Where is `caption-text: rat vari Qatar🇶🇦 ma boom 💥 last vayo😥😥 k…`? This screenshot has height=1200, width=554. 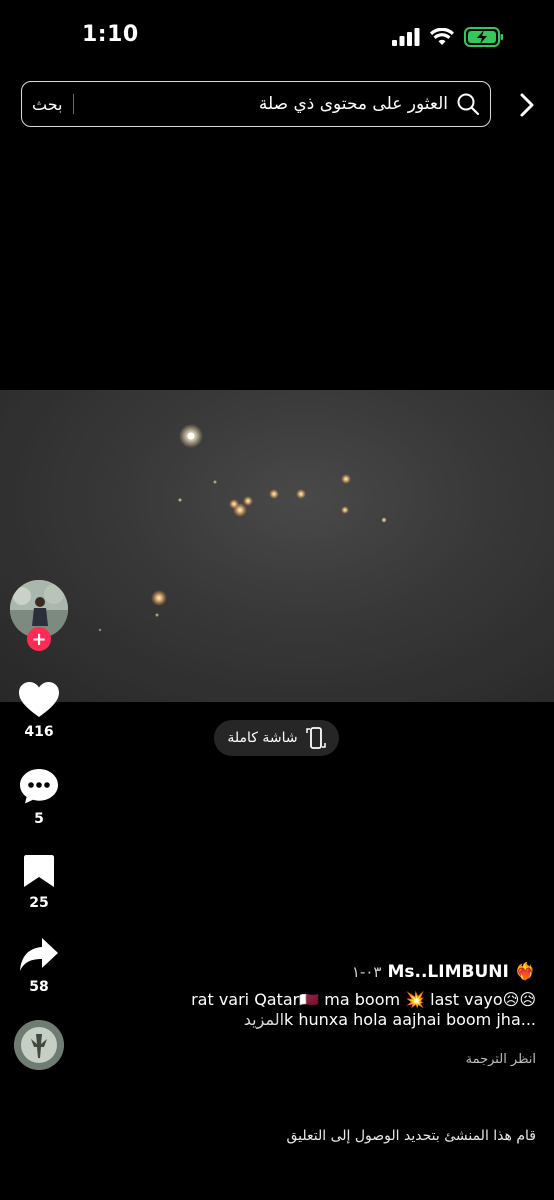
caption-text: rat vari Qatar🇶🇦 ma boom 💥 last vayo😥😥 k… is located at coordinates (326, 1010).